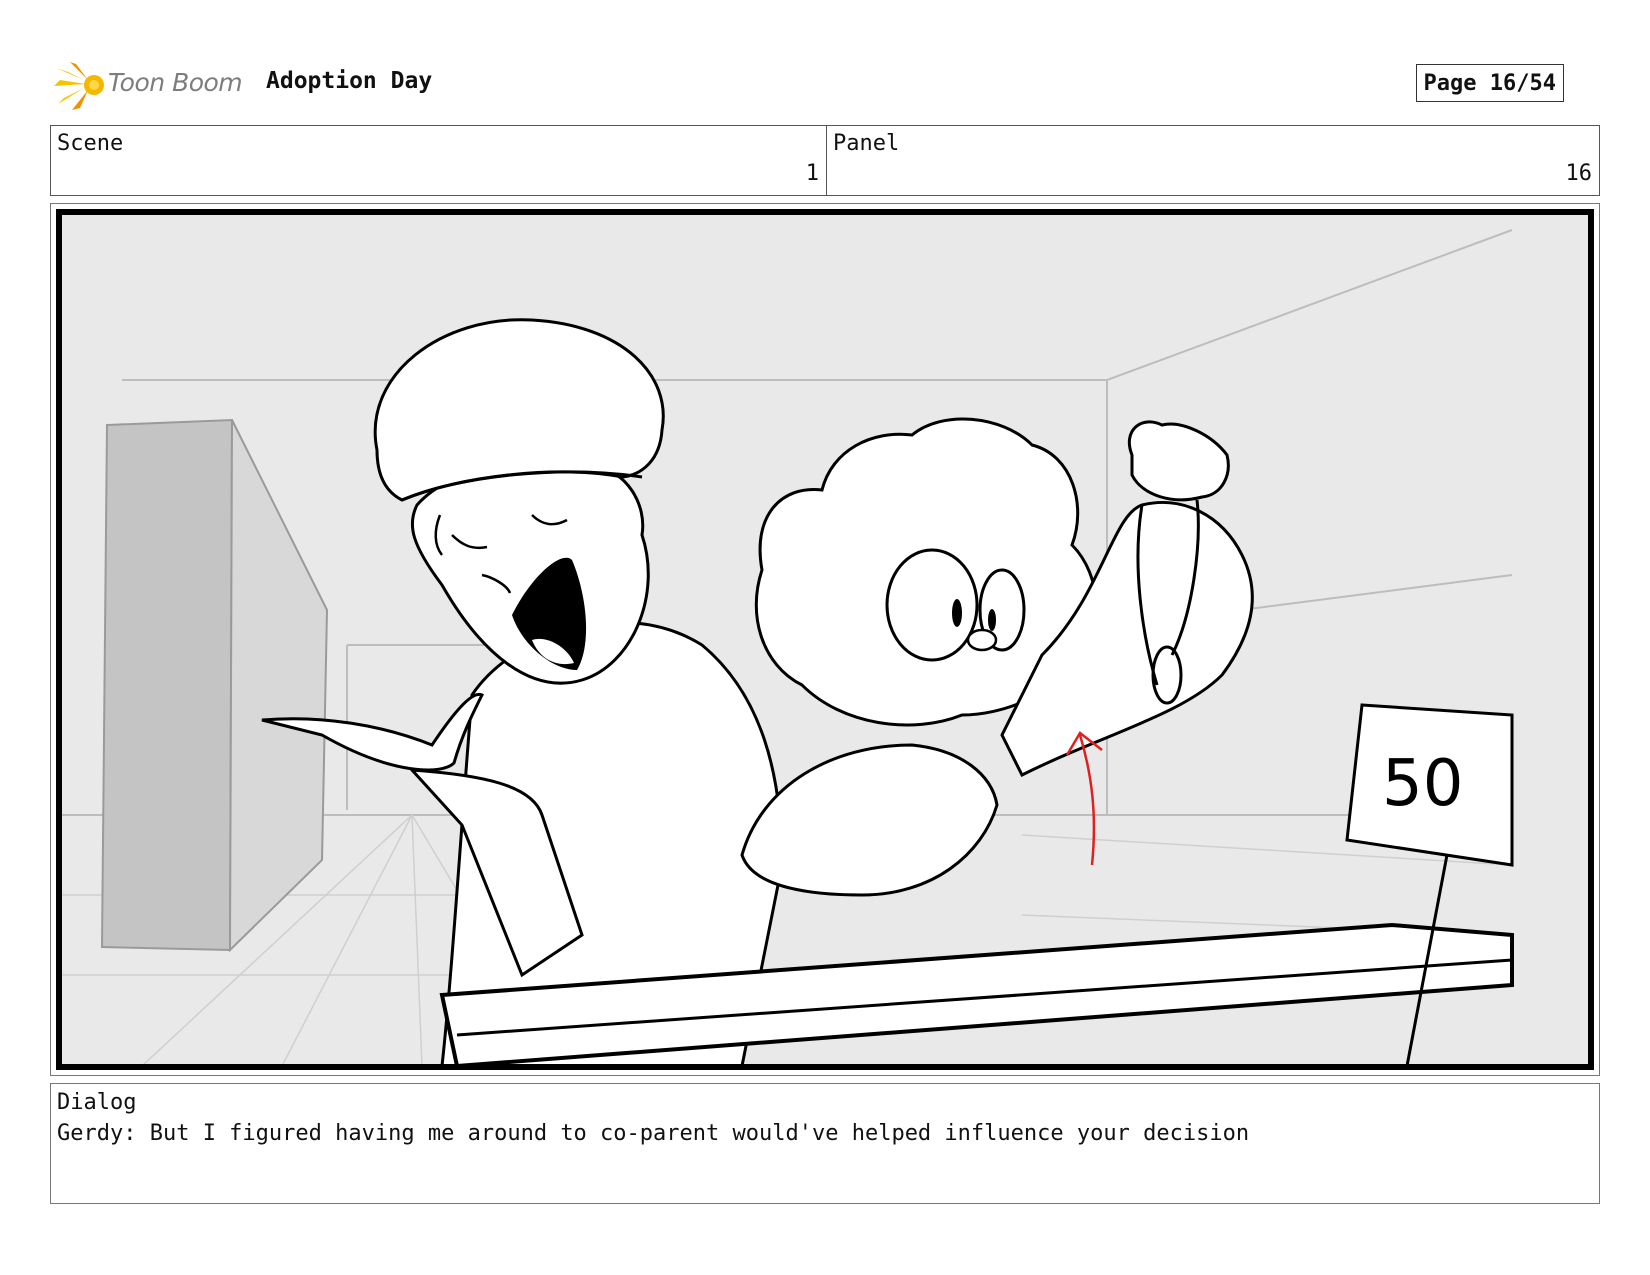 This screenshot has width=1650, height=1275. What do you see at coordinates (1422, 784) in the screenshot?
I see `price-sign-text: 50` at bounding box center [1422, 784].